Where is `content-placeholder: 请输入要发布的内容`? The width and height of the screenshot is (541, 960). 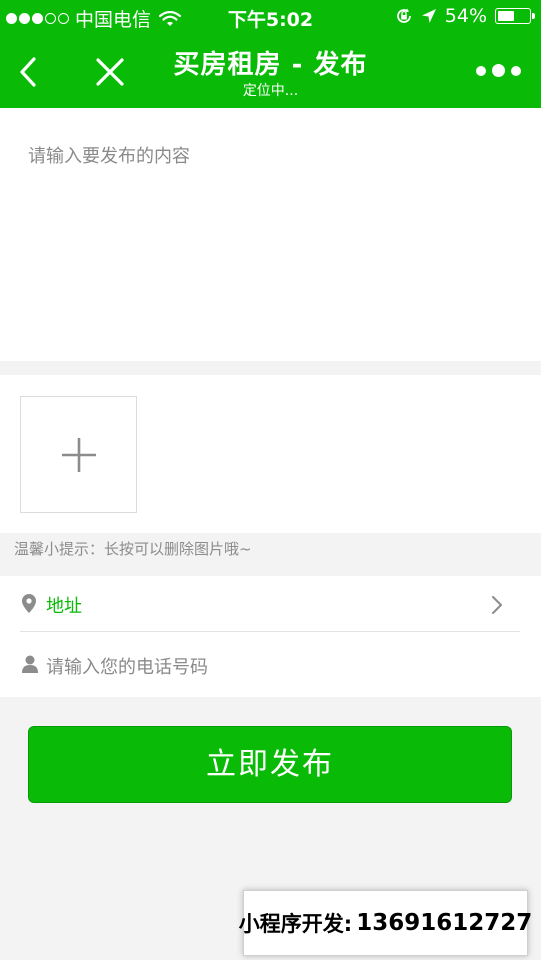
content-placeholder: 请输入要发布的内容 is located at coordinates (109, 156).